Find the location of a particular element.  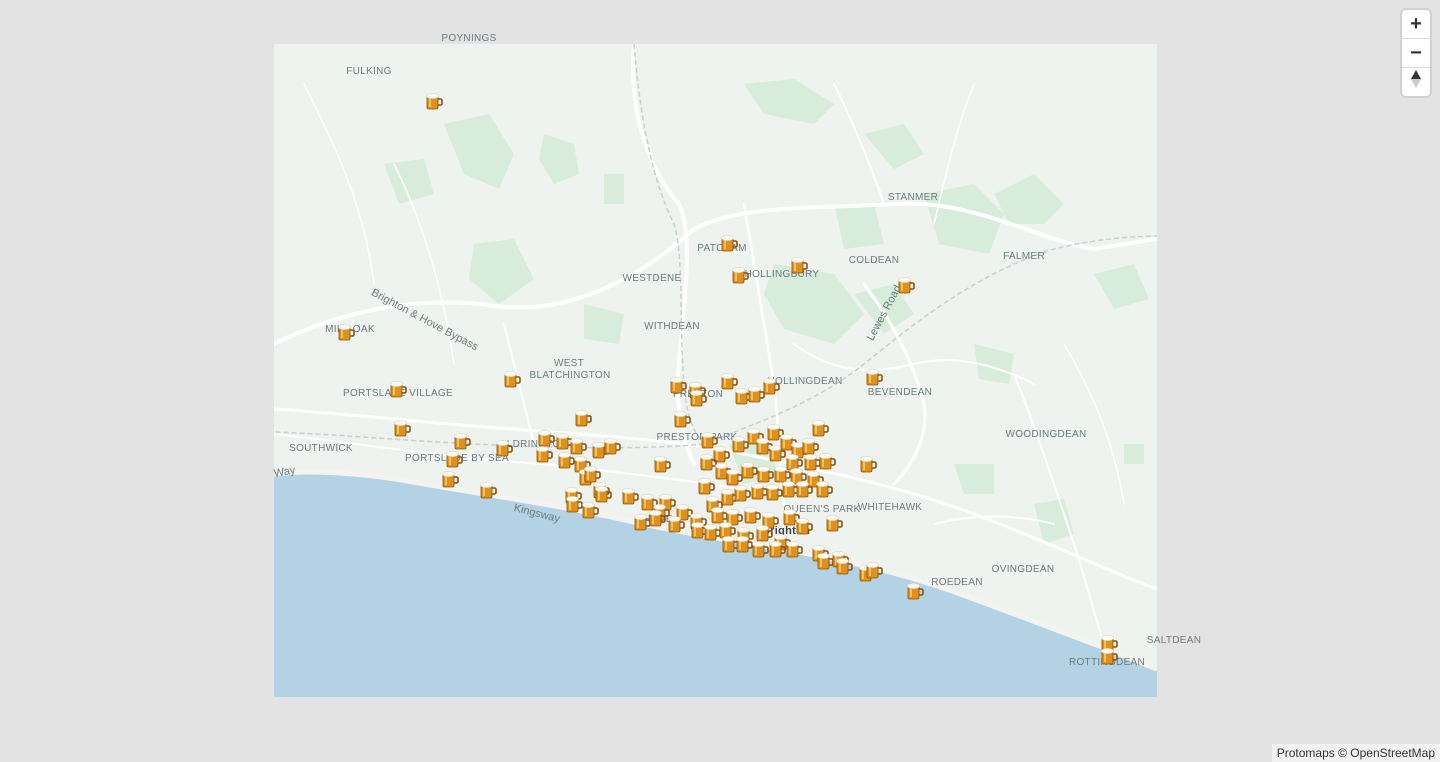

zoom-out-button: − is located at coordinates (1416, 53).